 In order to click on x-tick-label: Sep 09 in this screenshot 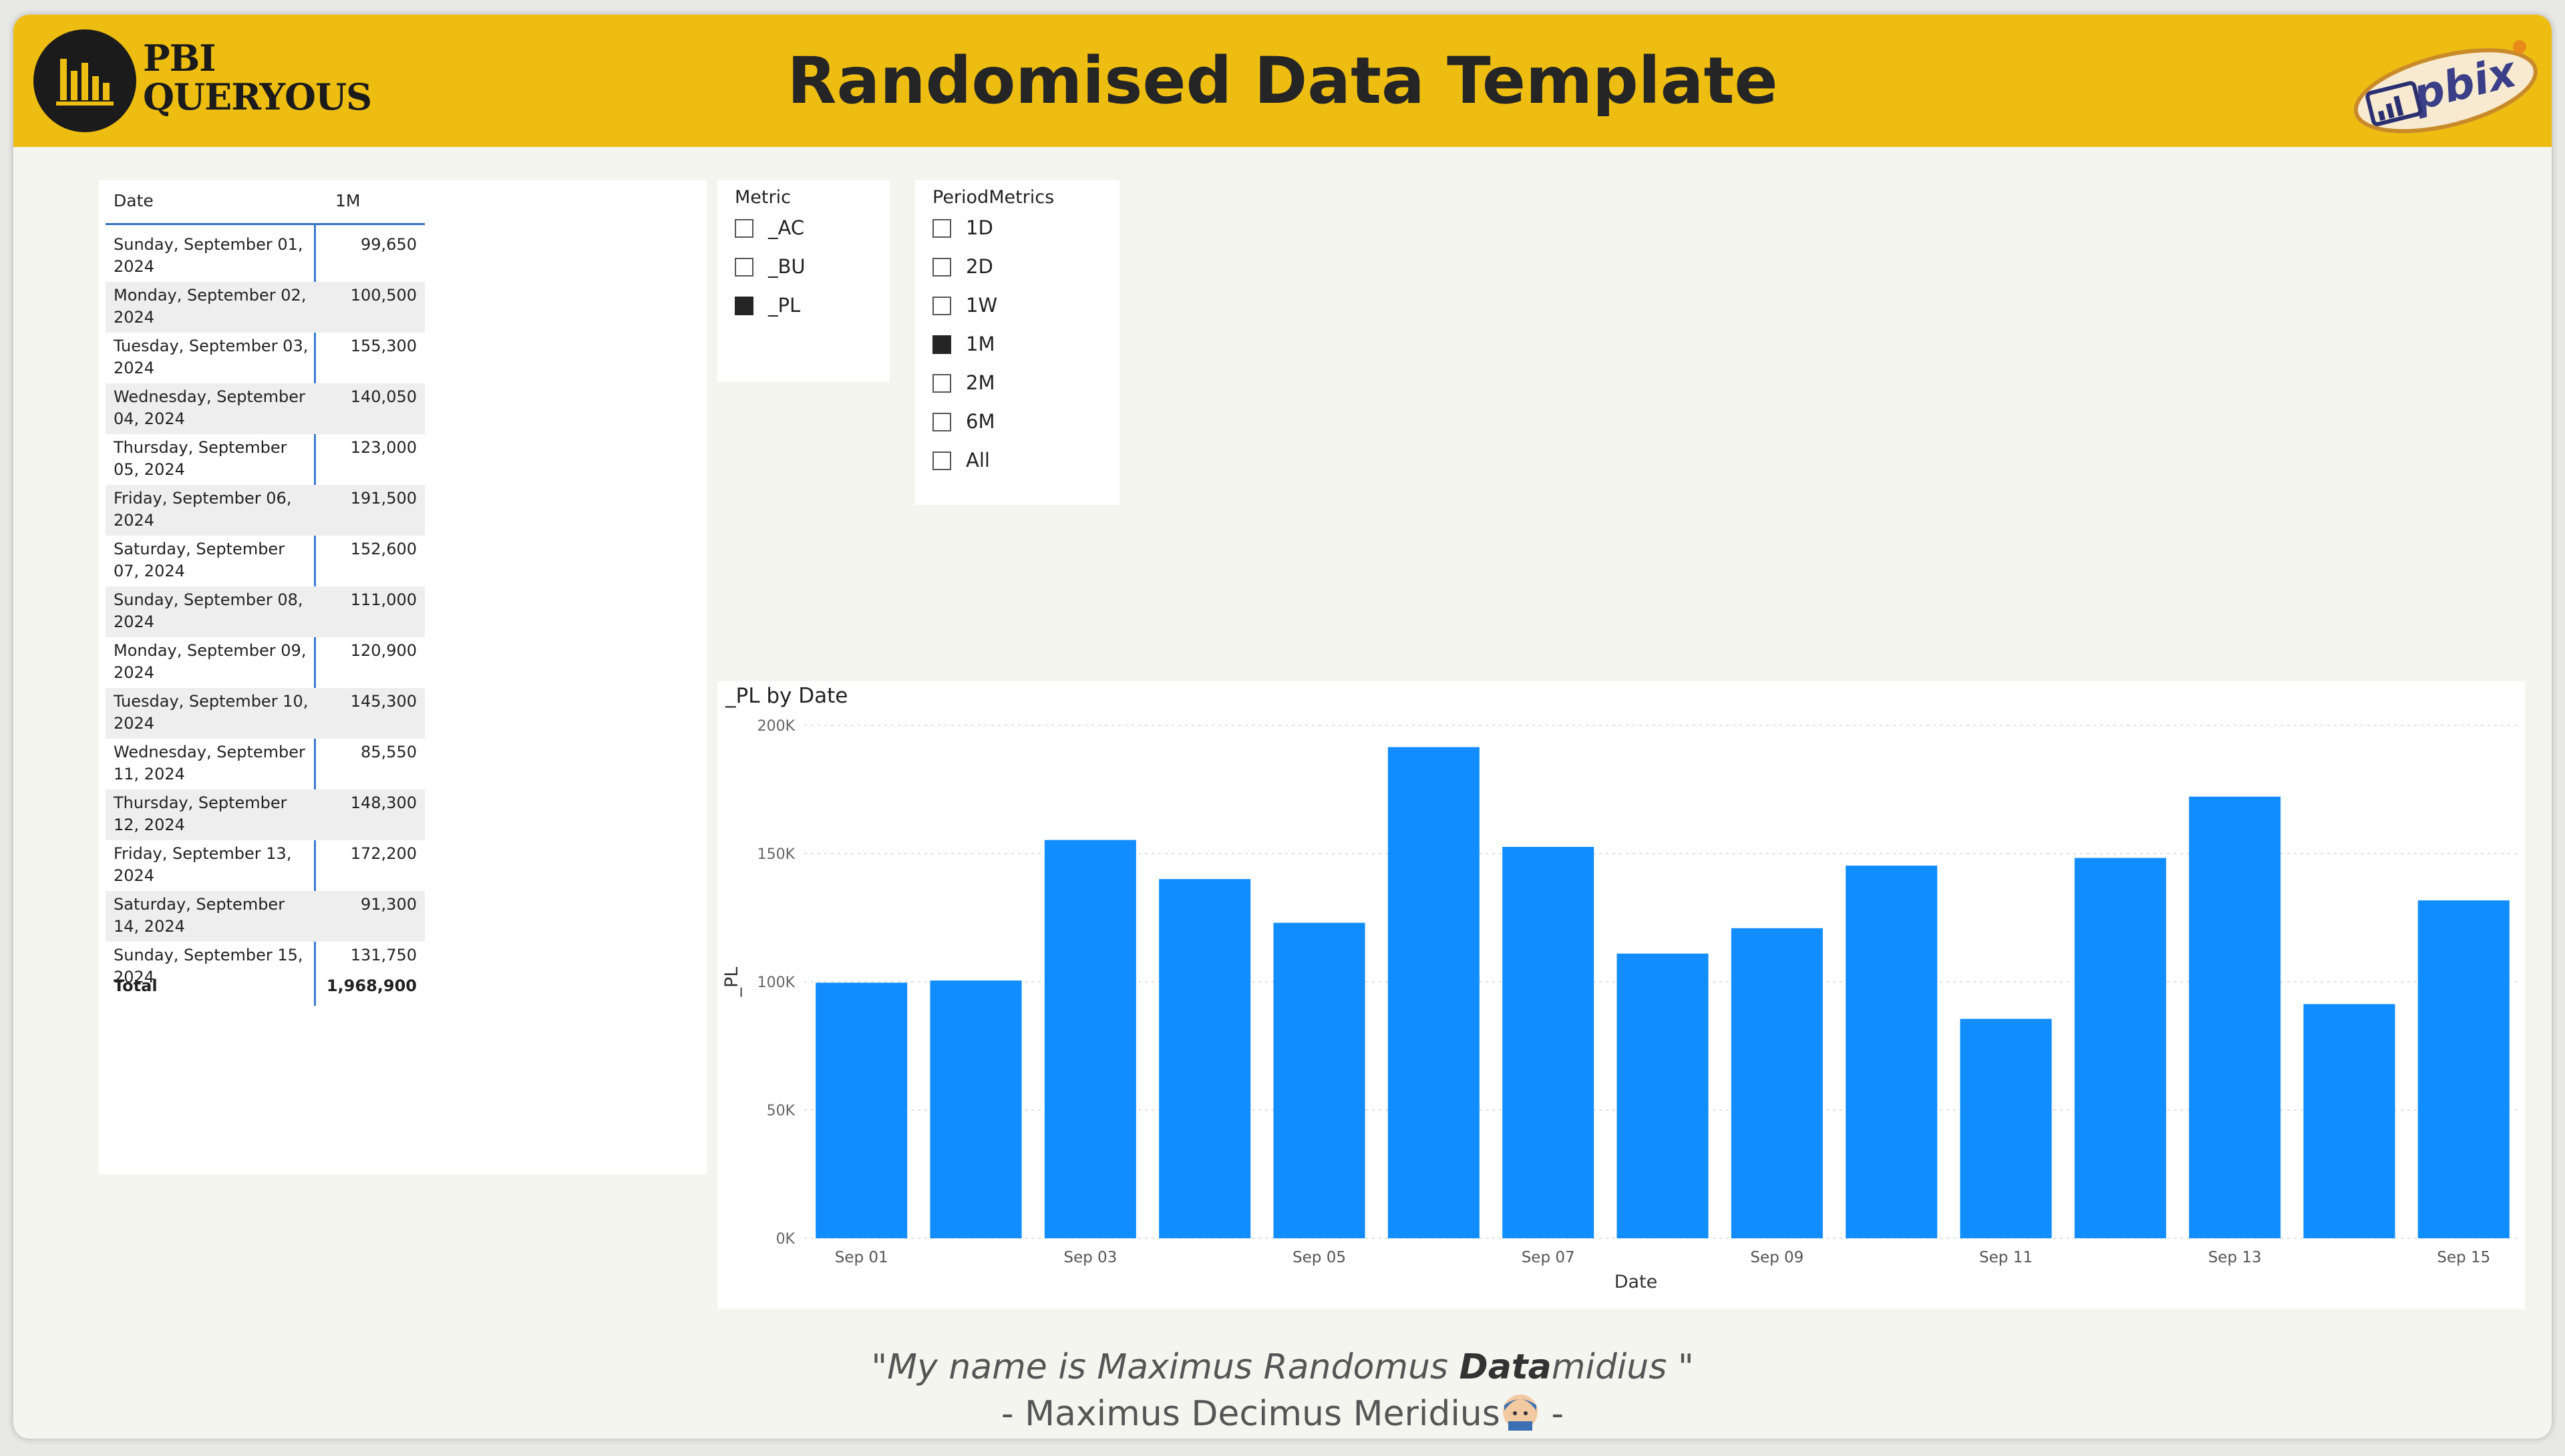, I will do `click(1777, 1257)`.